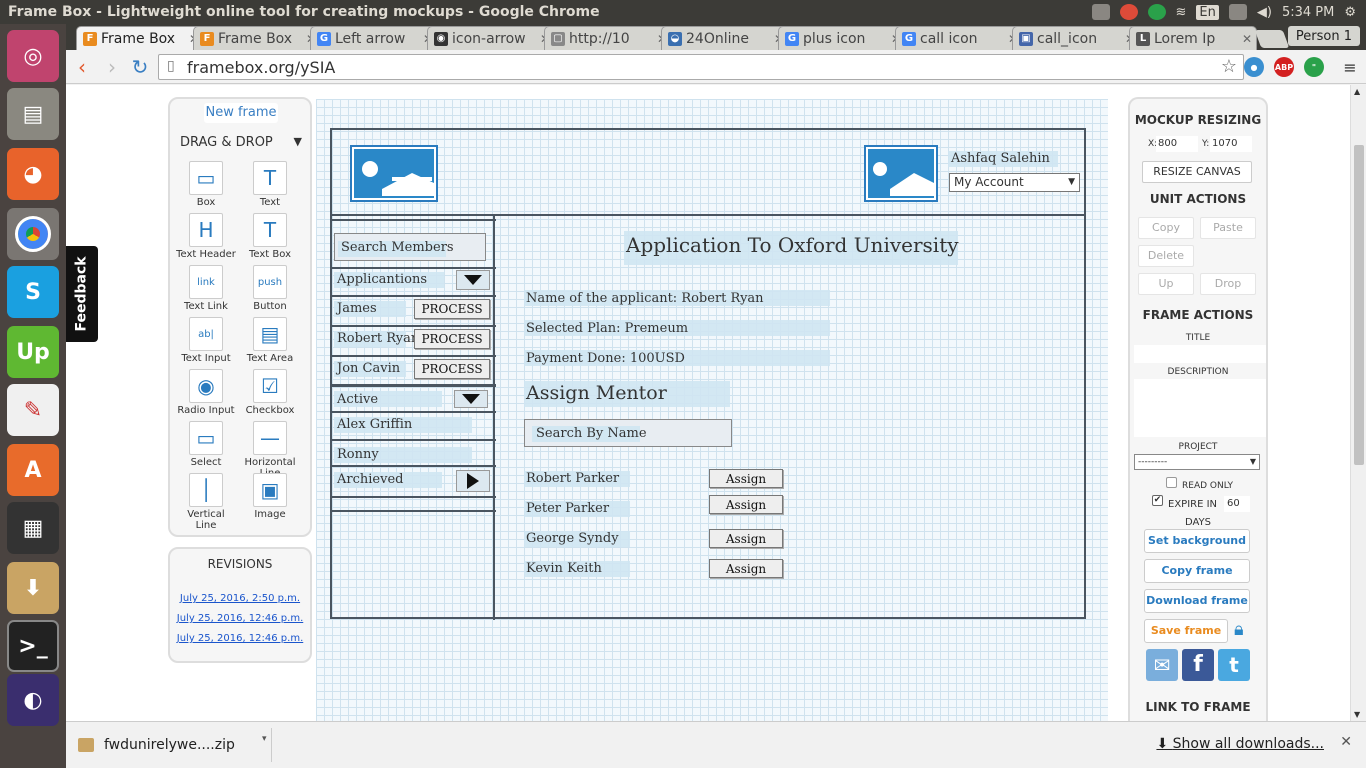  What do you see at coordinates (1181, 12) in the screenshot?
I see `wifi-icon: ≋` at bounding box center [1181, 12].